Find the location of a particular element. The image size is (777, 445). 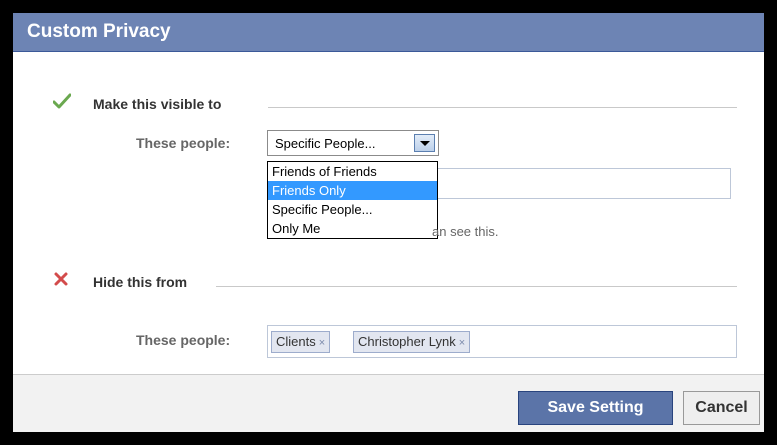

hide-section-title: Hide this from is located at coordinates (140, 282).